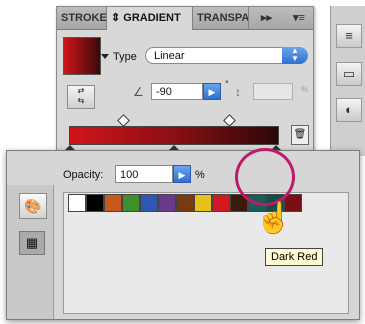 The height and width of the screenshot is (324, 365). What do you see at coordinates (182, 174) in the screenshot?
I see `opacity-dropdown-button: ▶` at bounding box center [182, 174].